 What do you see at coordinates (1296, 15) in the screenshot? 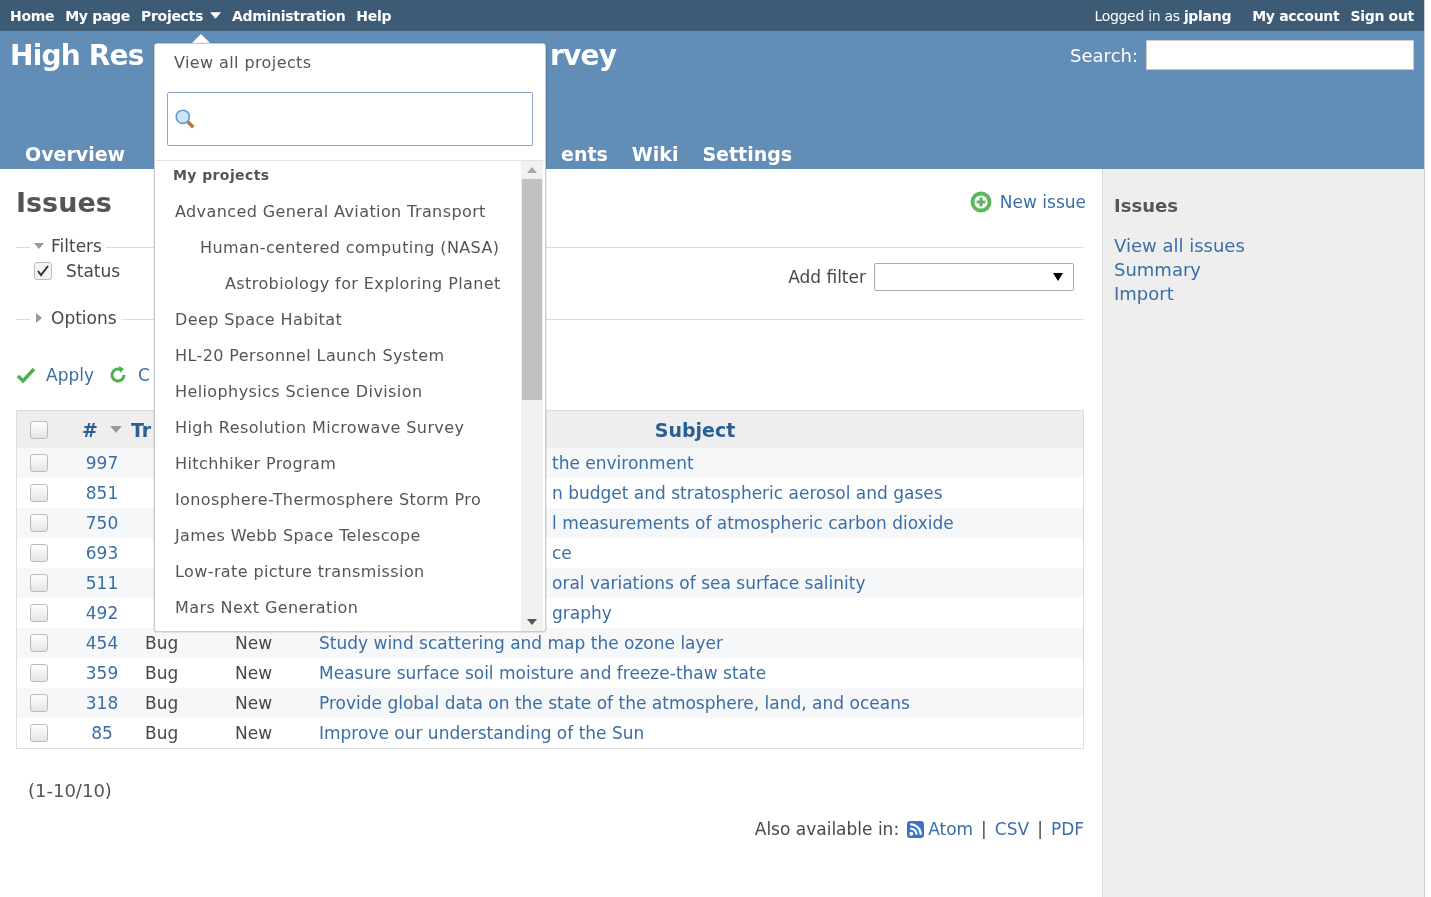
I see `account-link: My account` at bounding box center [1296, 15].